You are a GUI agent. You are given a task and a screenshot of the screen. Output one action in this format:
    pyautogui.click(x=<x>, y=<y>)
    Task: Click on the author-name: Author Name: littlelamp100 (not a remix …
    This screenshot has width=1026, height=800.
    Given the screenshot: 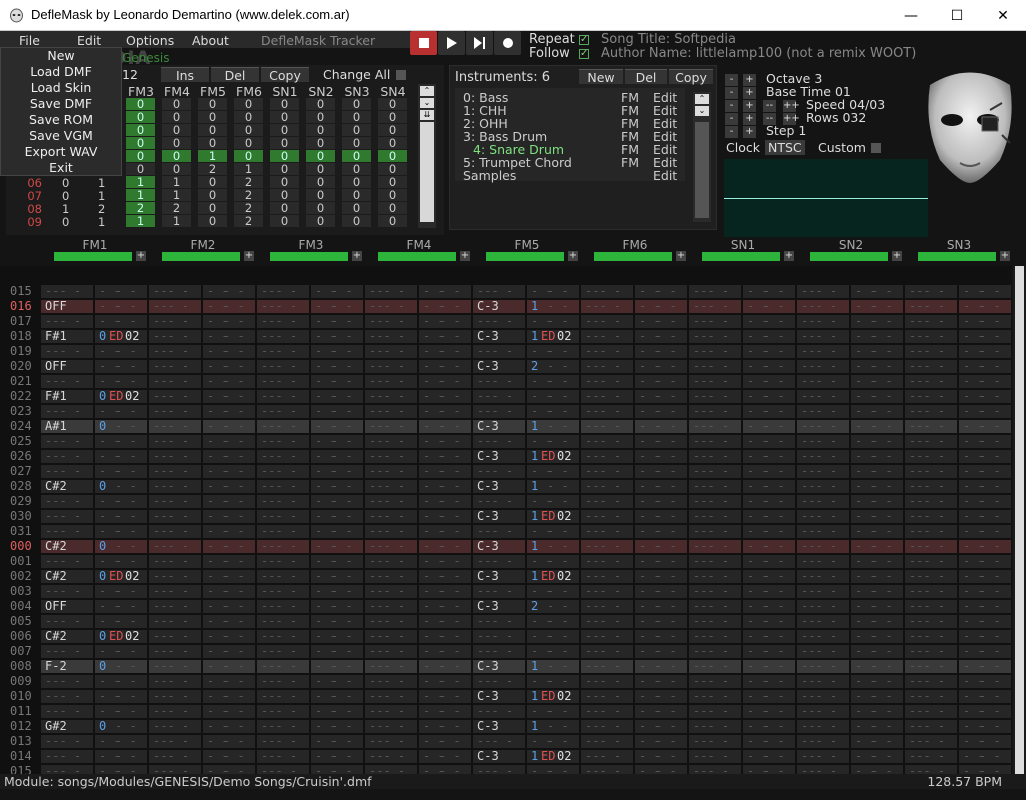 What is the action you would take?
    pyautogui.click(x=758, y=53)
    